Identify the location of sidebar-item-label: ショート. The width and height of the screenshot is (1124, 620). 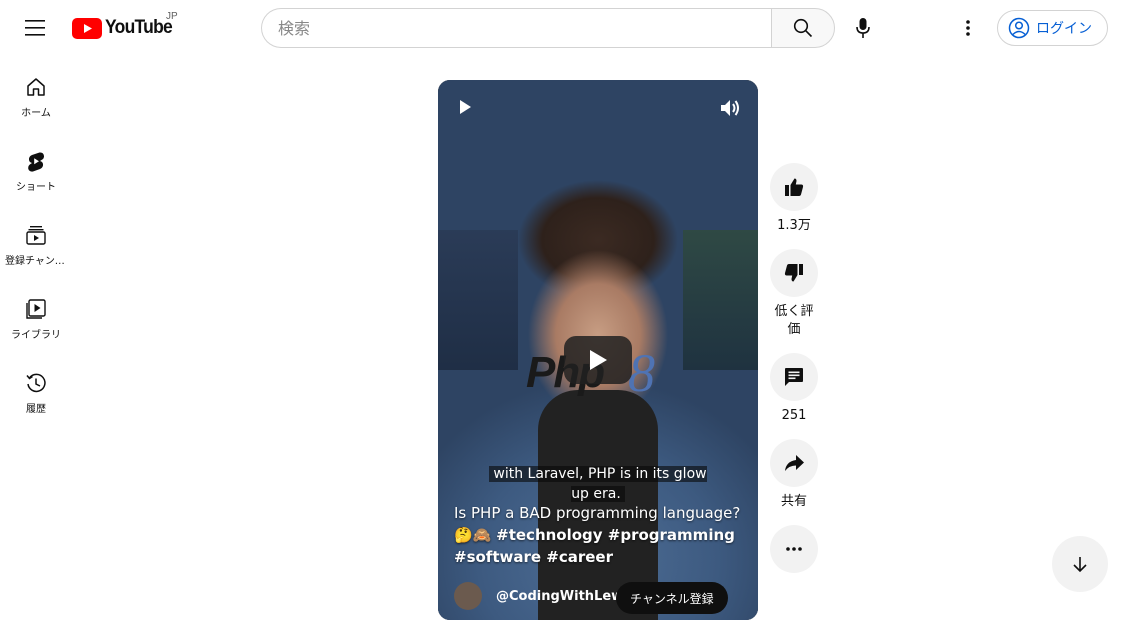
(36, 187).